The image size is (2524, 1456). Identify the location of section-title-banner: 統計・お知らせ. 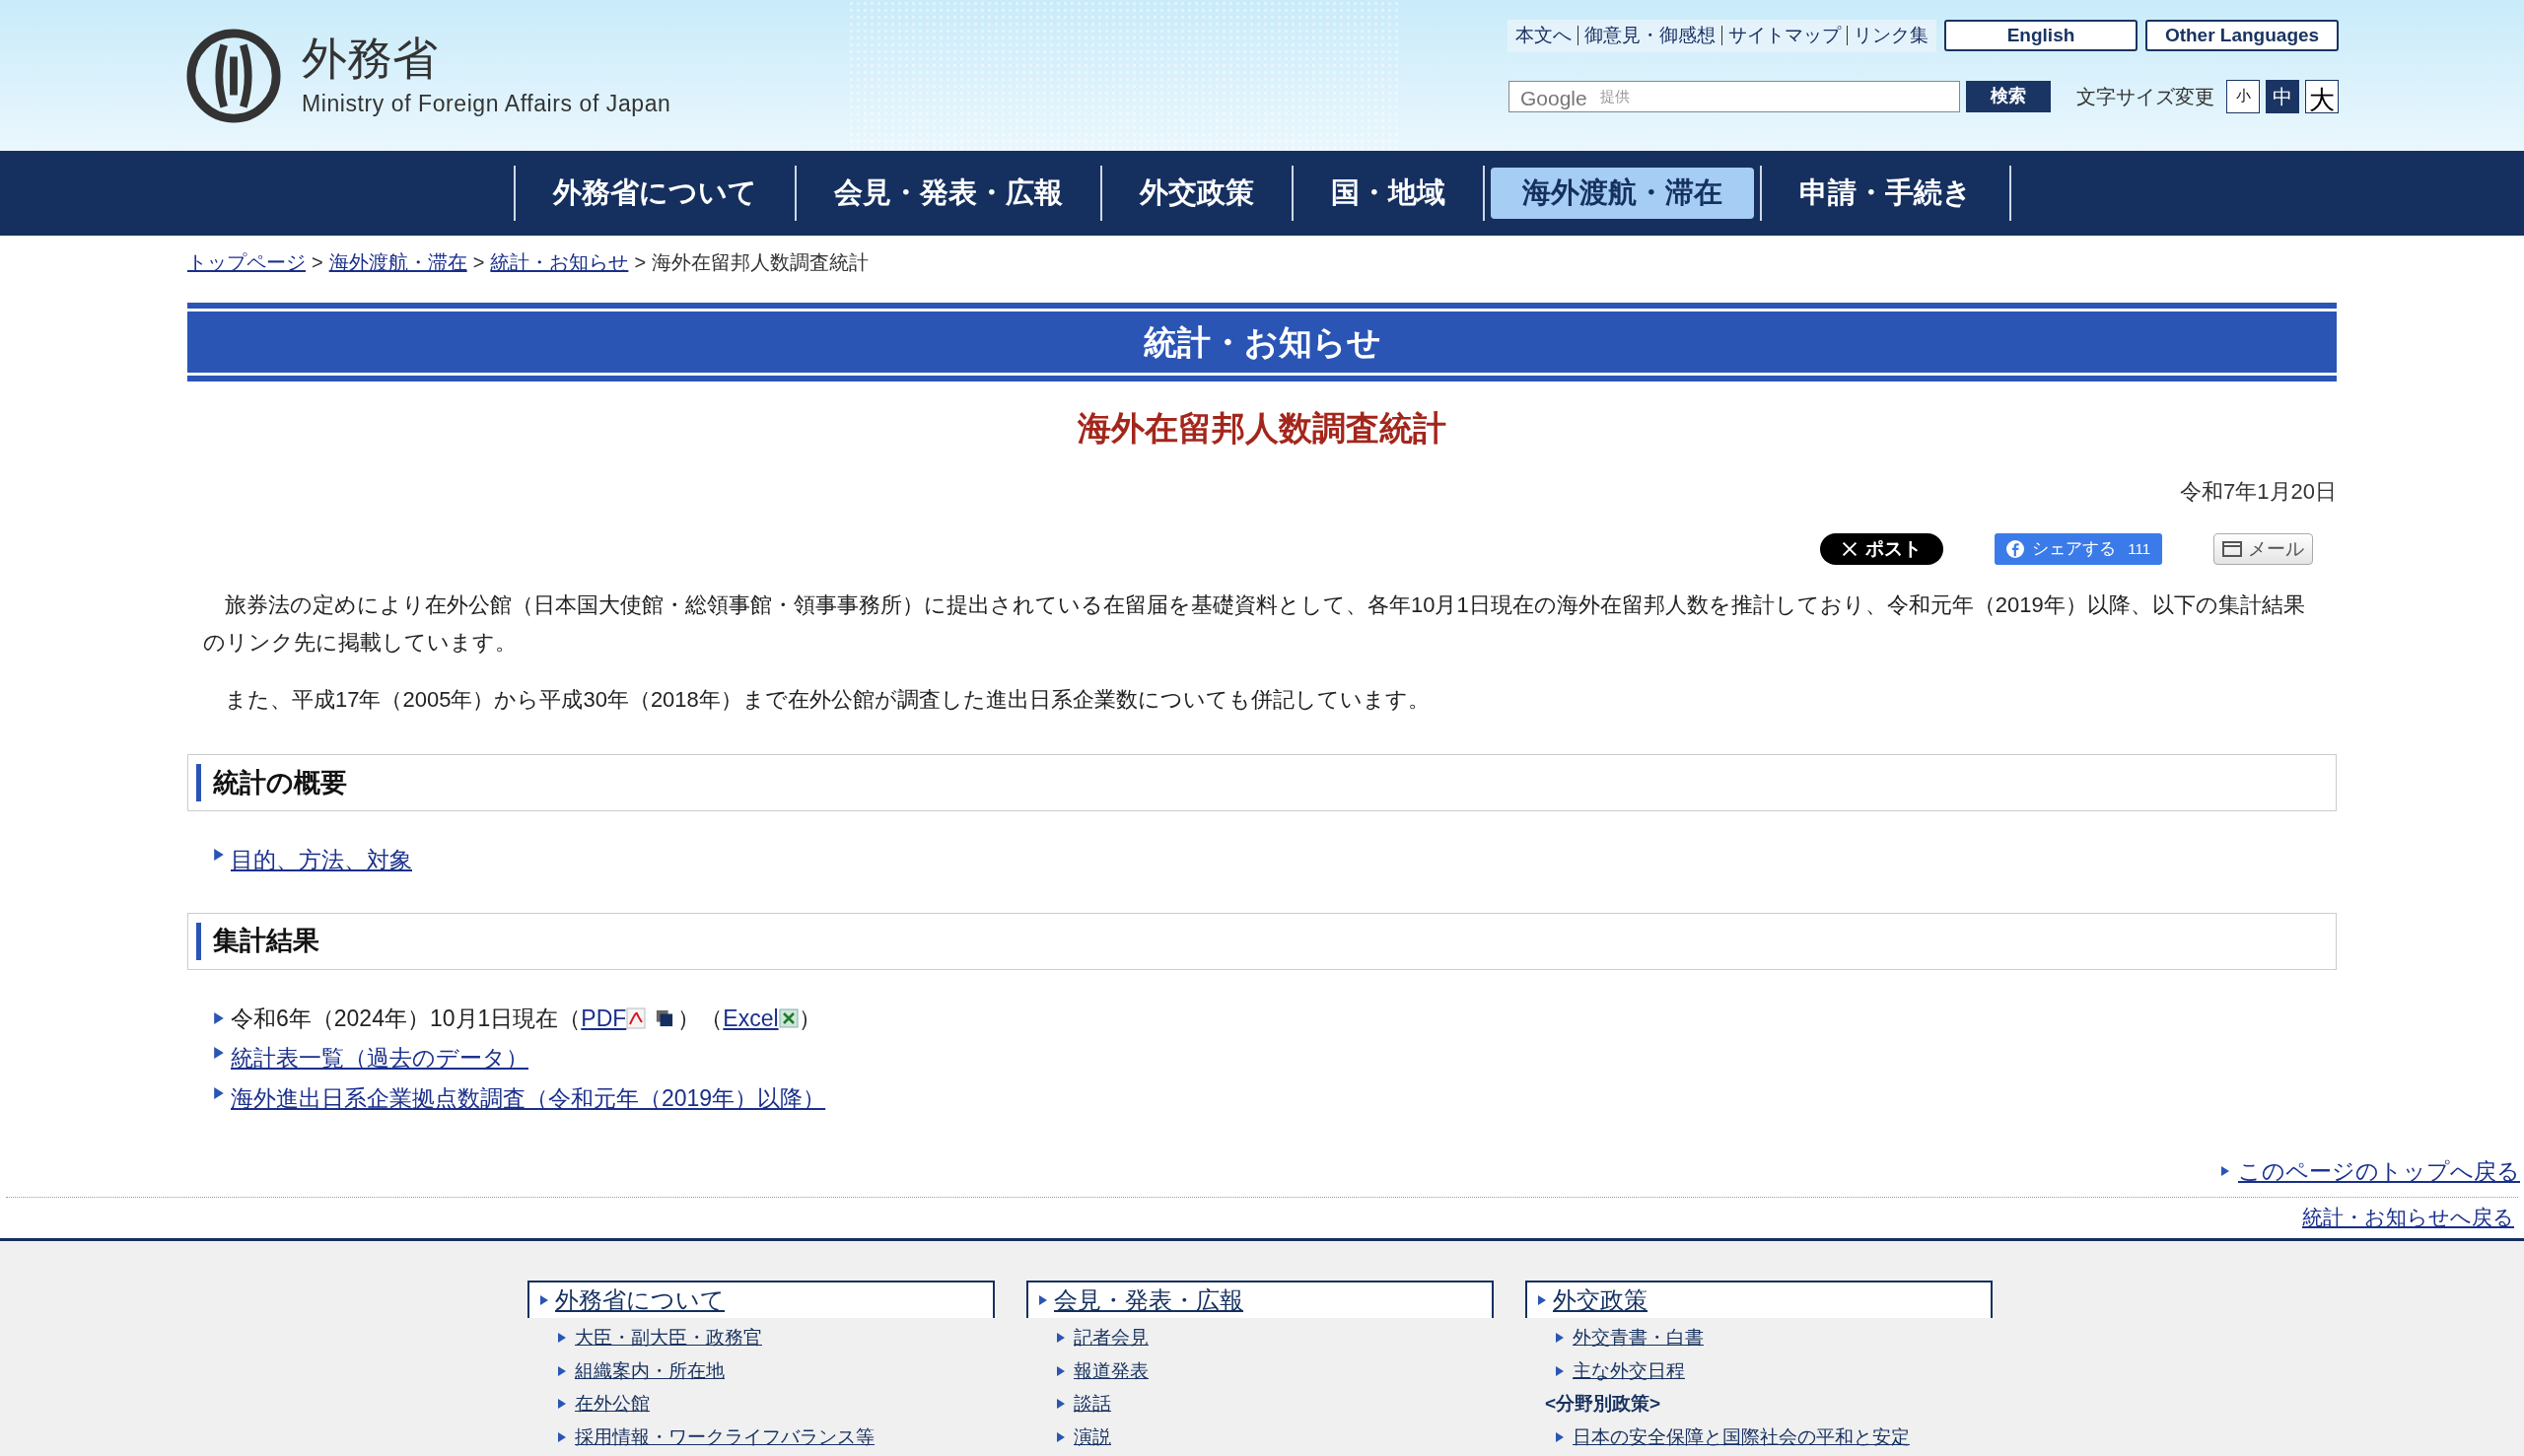
(1262, 342).